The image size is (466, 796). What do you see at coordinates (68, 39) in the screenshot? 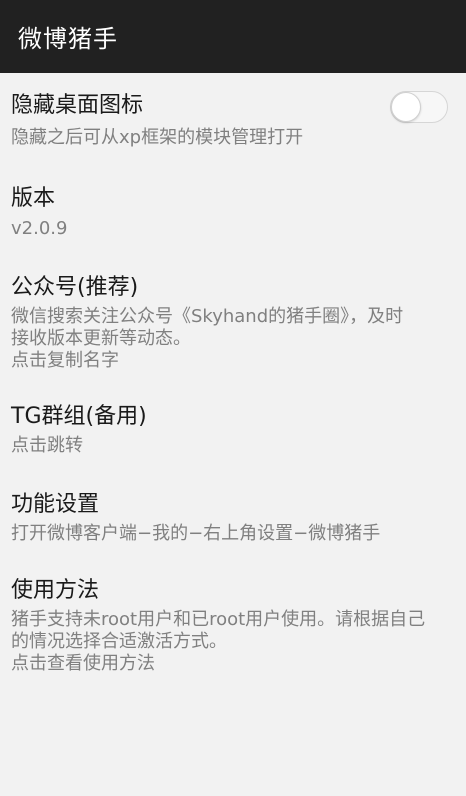
I see `app-title: 微博猪手` at bounding box center [68, 39].